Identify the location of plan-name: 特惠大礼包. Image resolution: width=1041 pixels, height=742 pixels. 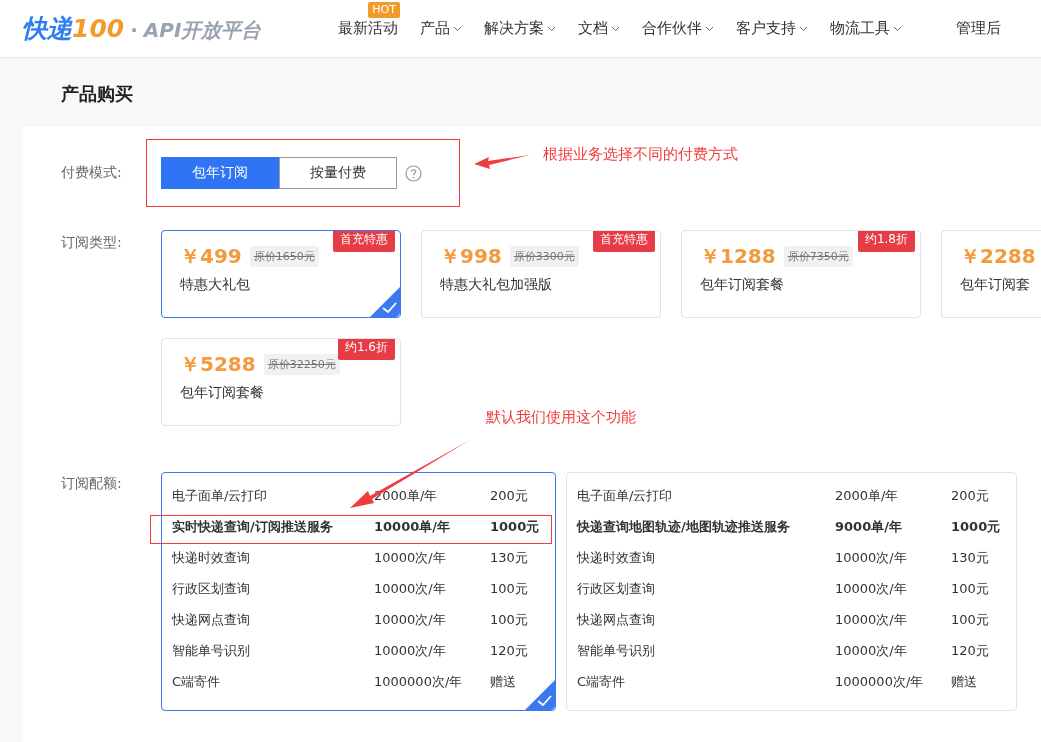
(215, 285).